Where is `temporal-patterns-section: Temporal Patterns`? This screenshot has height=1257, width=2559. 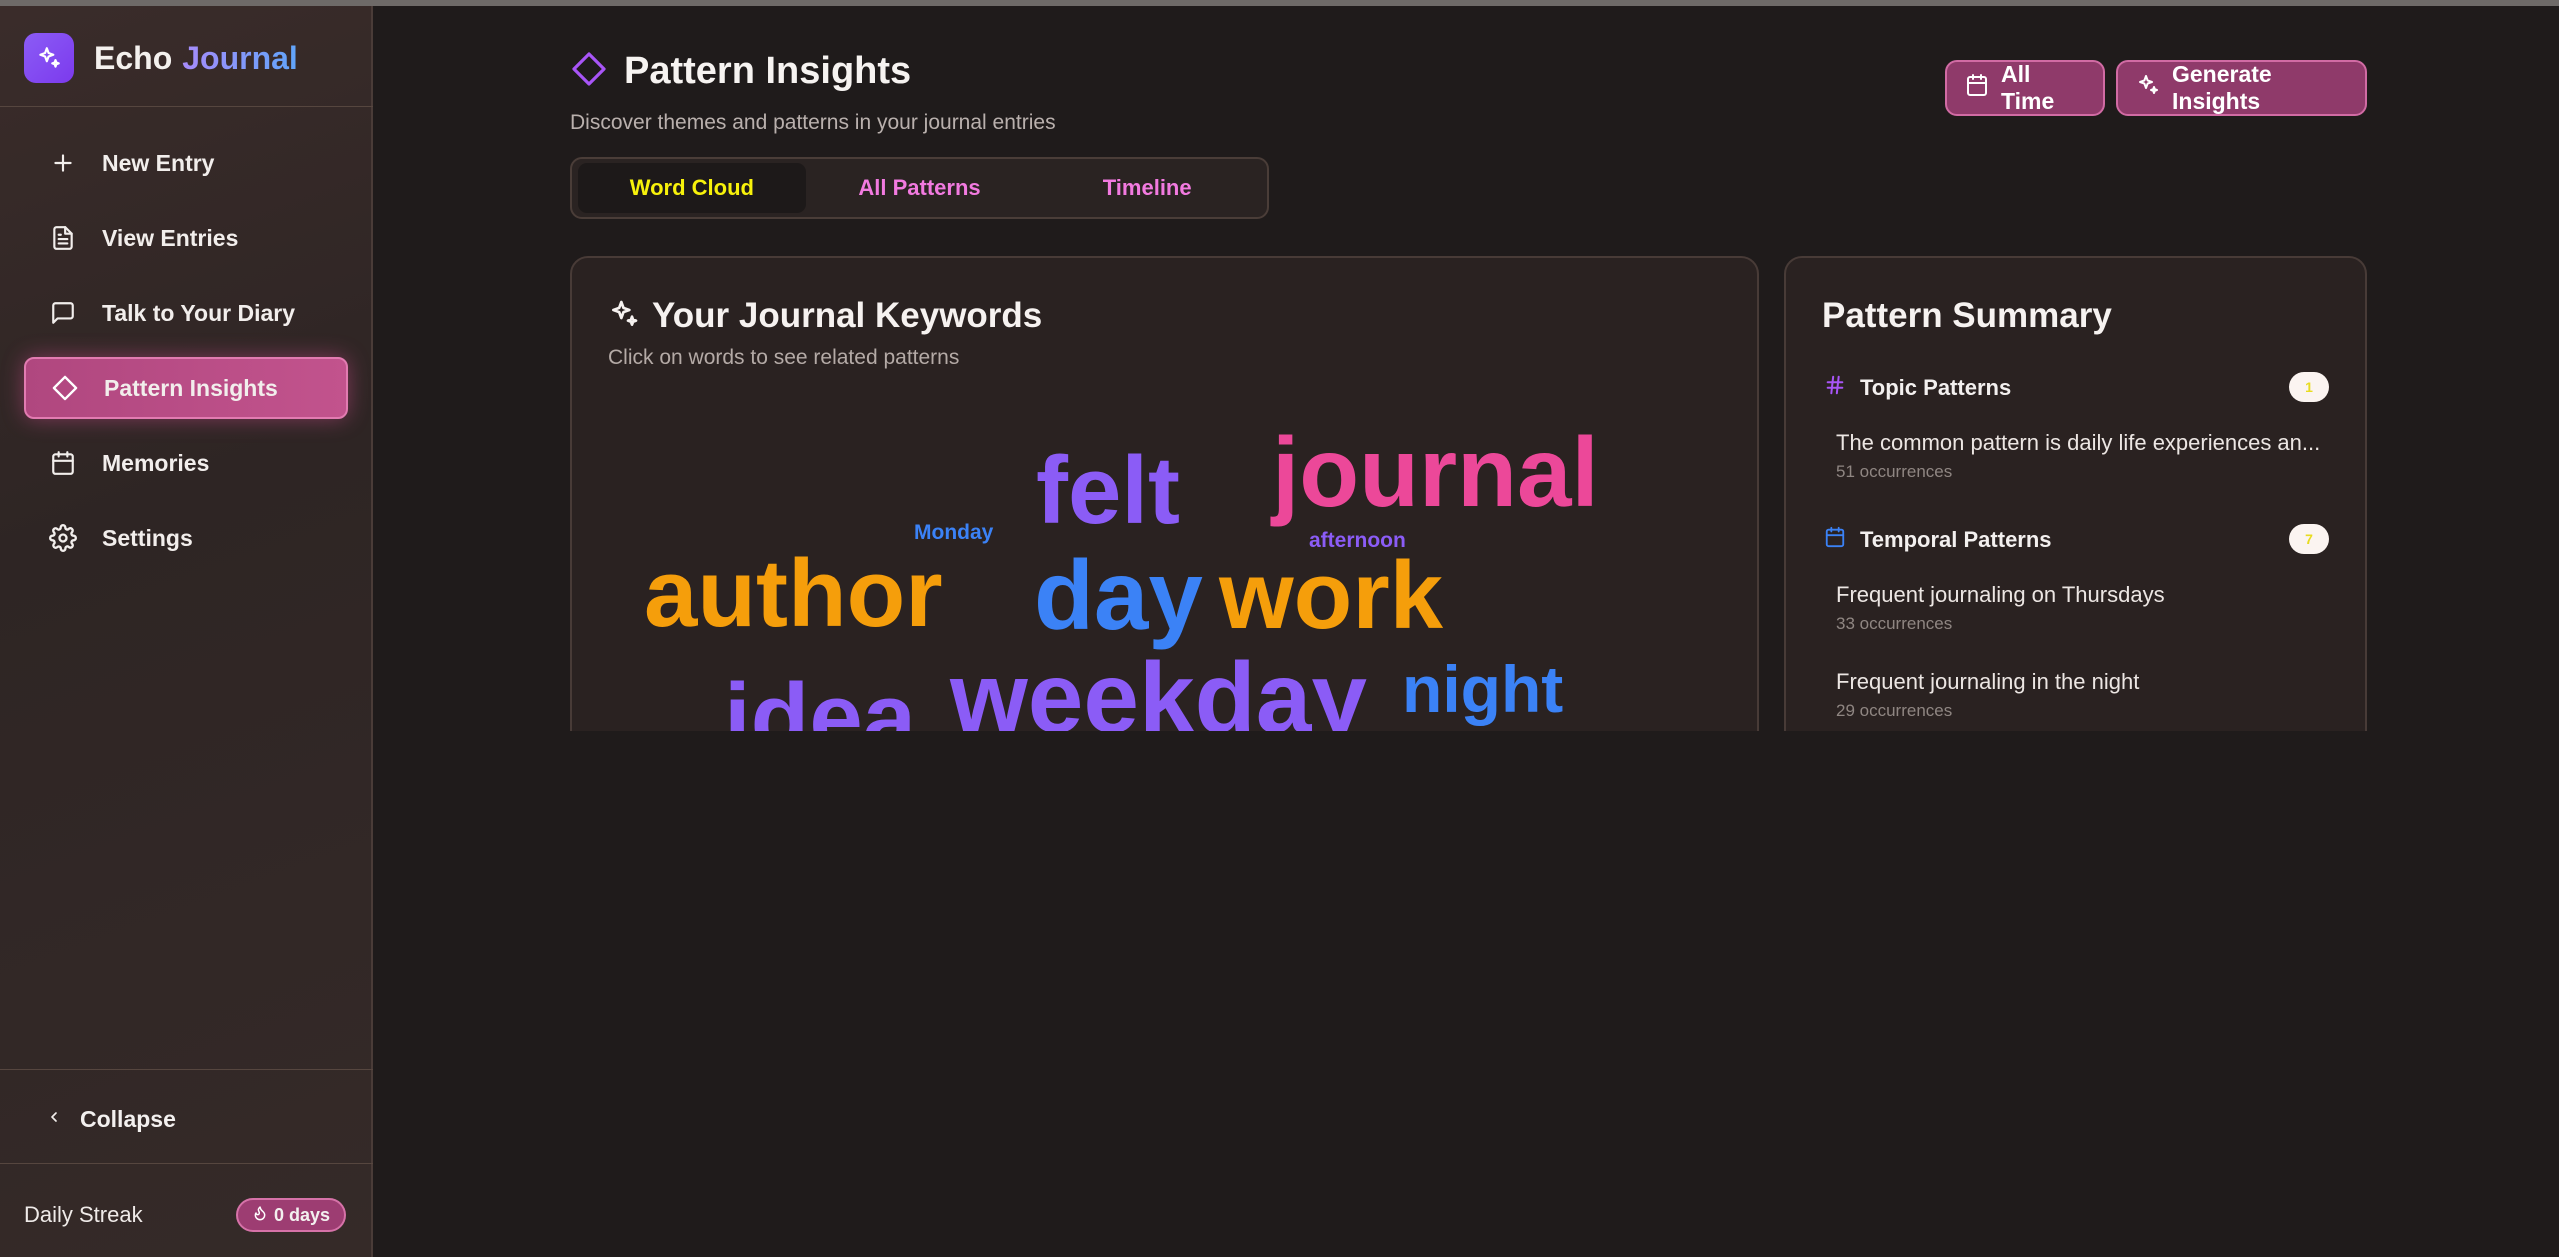 temporal-patterns-section: Temporal Patterns is located at coordinates (1938, 540).